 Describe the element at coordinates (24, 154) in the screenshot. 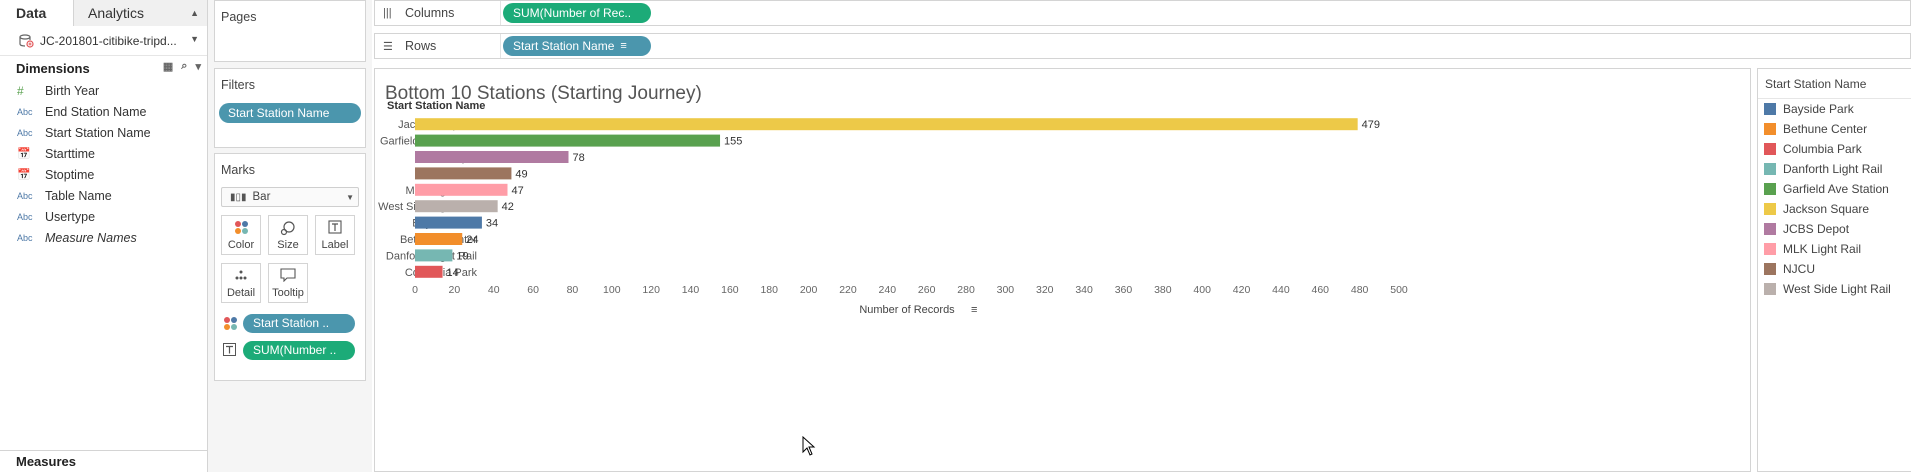

I see `datetime-type-icon: 📅` at that location.